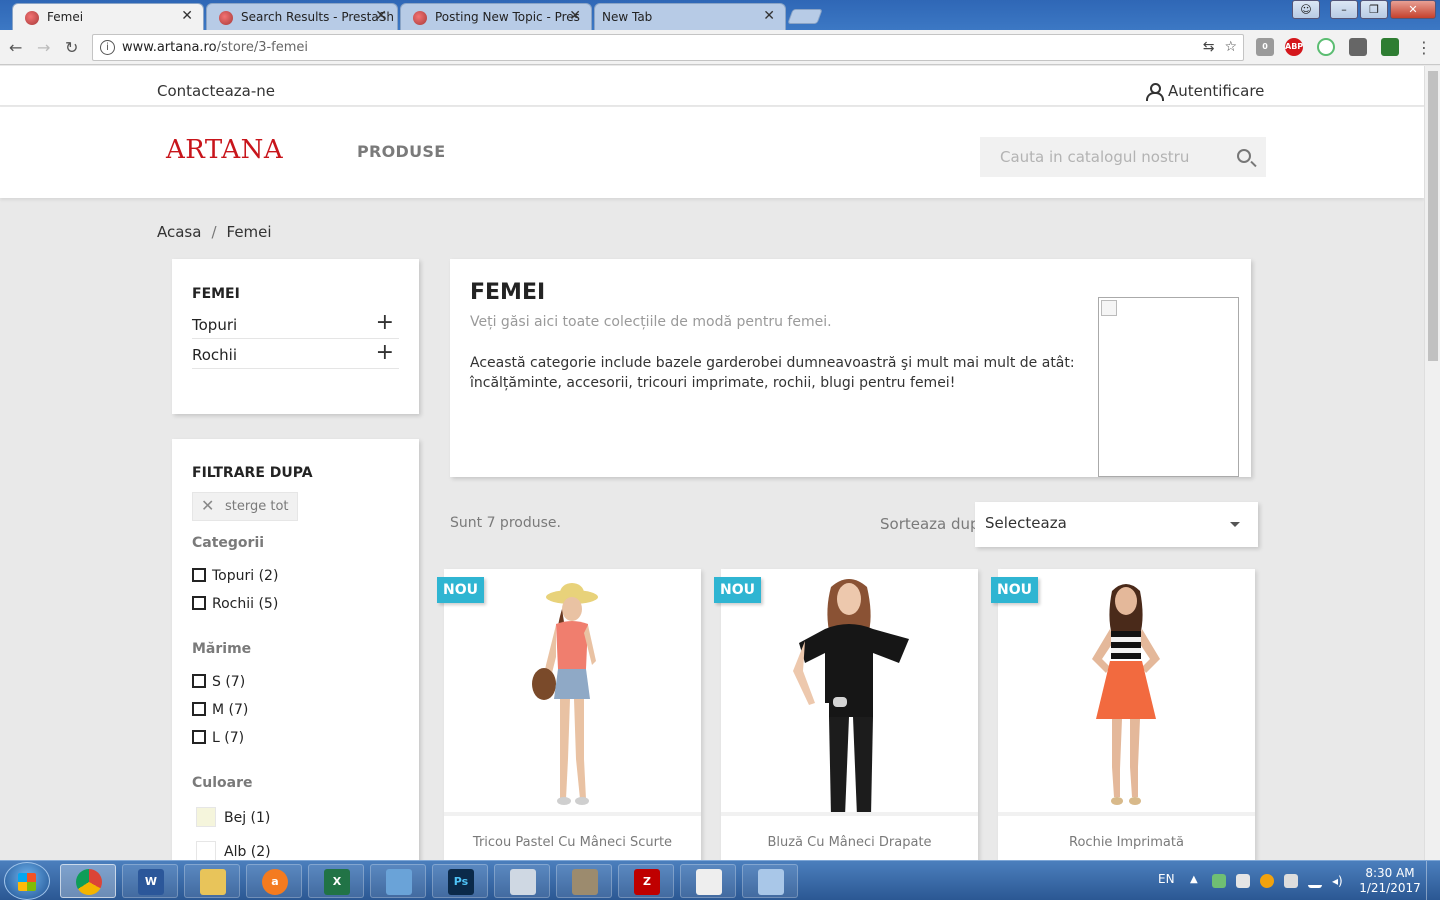 Image resolution: width=1440 pixels, height=900 pixels. Describe the element at coordinates (88, 881) in the screenshot. I see `taskbar-chrome` at that location.